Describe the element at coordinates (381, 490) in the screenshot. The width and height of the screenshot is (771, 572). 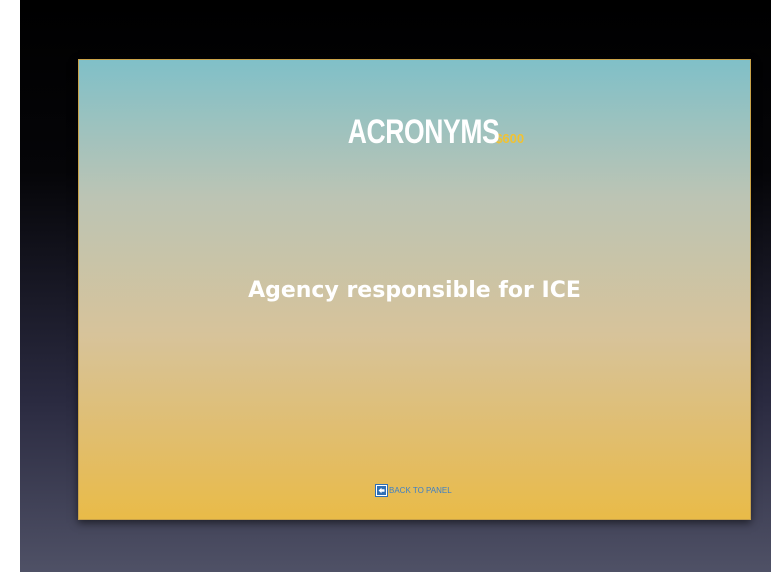
I see `back-arrow-icon` at that location.